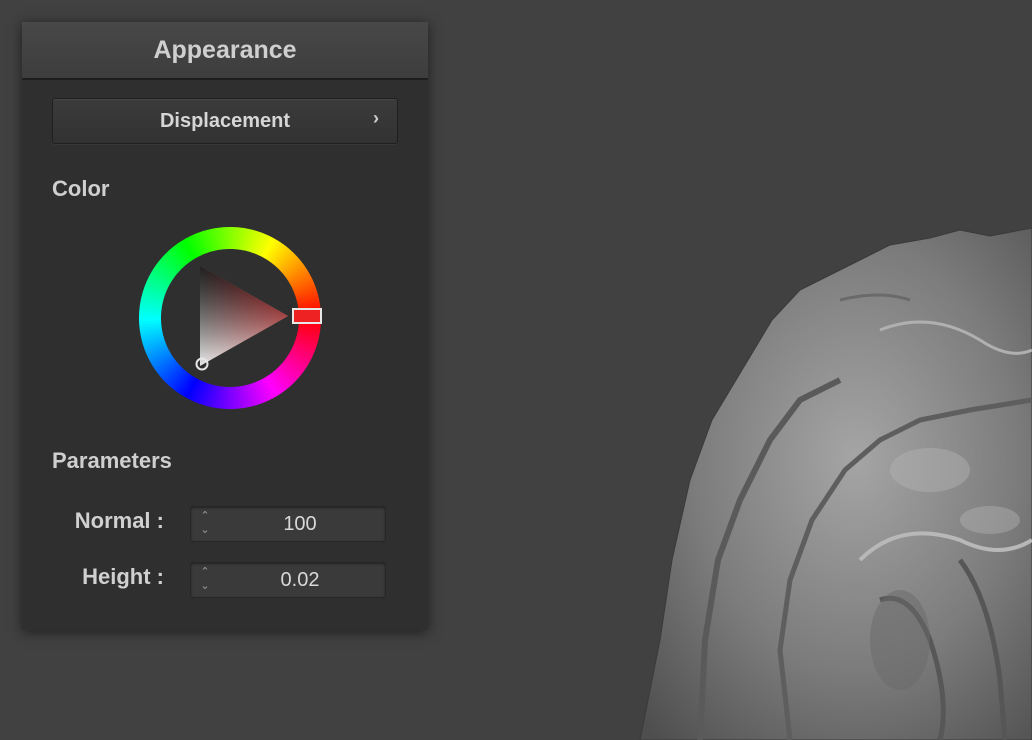  I want to click on displacement-button: Displacement ›, so click(225, 121).